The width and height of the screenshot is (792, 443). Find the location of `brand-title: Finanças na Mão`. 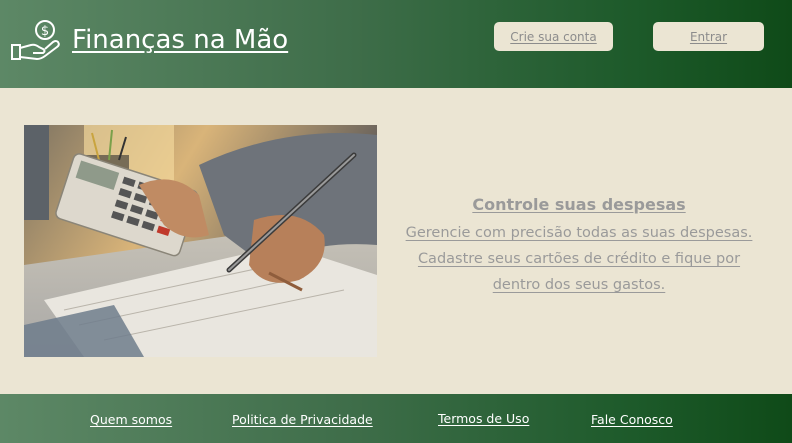

brand-title: Finanças na Mão is located at coordinates (180, 40).